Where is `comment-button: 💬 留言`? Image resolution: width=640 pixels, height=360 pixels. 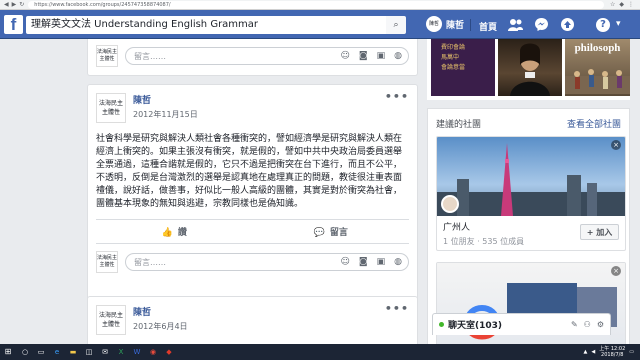
comment-button: 💬 留言 is located at coordinates (331, 231).